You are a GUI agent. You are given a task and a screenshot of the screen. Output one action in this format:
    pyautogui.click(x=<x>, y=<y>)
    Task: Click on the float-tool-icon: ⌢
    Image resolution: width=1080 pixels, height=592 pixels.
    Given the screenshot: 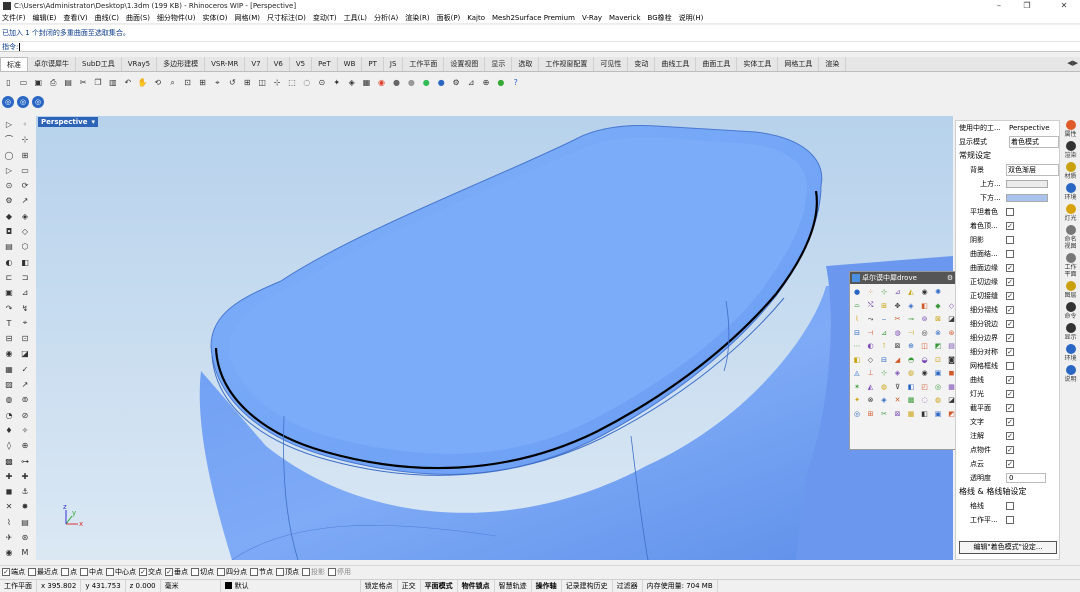 What is the action you would take?
    pyautogui.click(x=884, y=319)
    